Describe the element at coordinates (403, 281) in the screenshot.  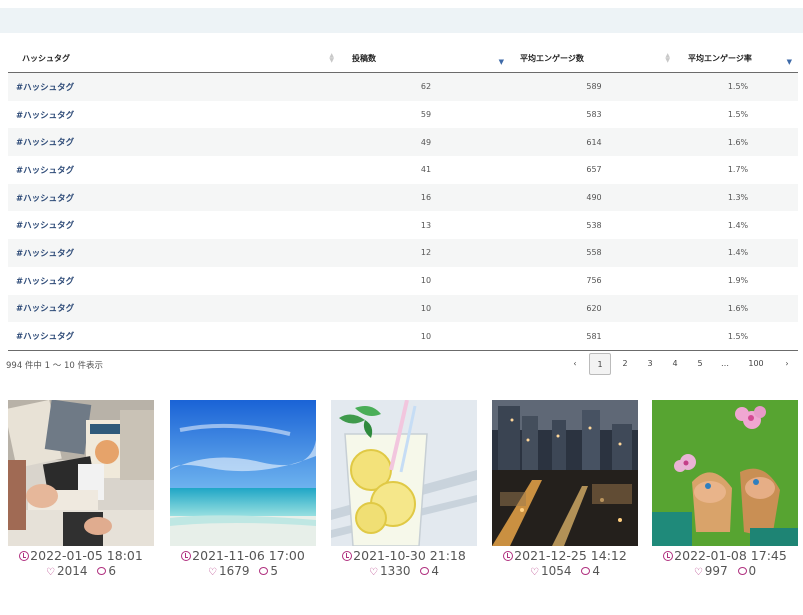
I see `table-row: #ハッシュタグ 10 756 1.9%` at that location.